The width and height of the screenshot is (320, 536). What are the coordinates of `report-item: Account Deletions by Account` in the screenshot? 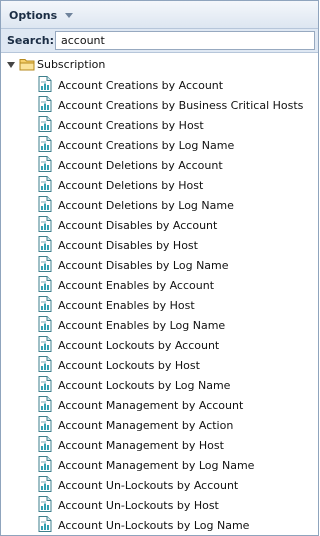 It's located at (177, 165).